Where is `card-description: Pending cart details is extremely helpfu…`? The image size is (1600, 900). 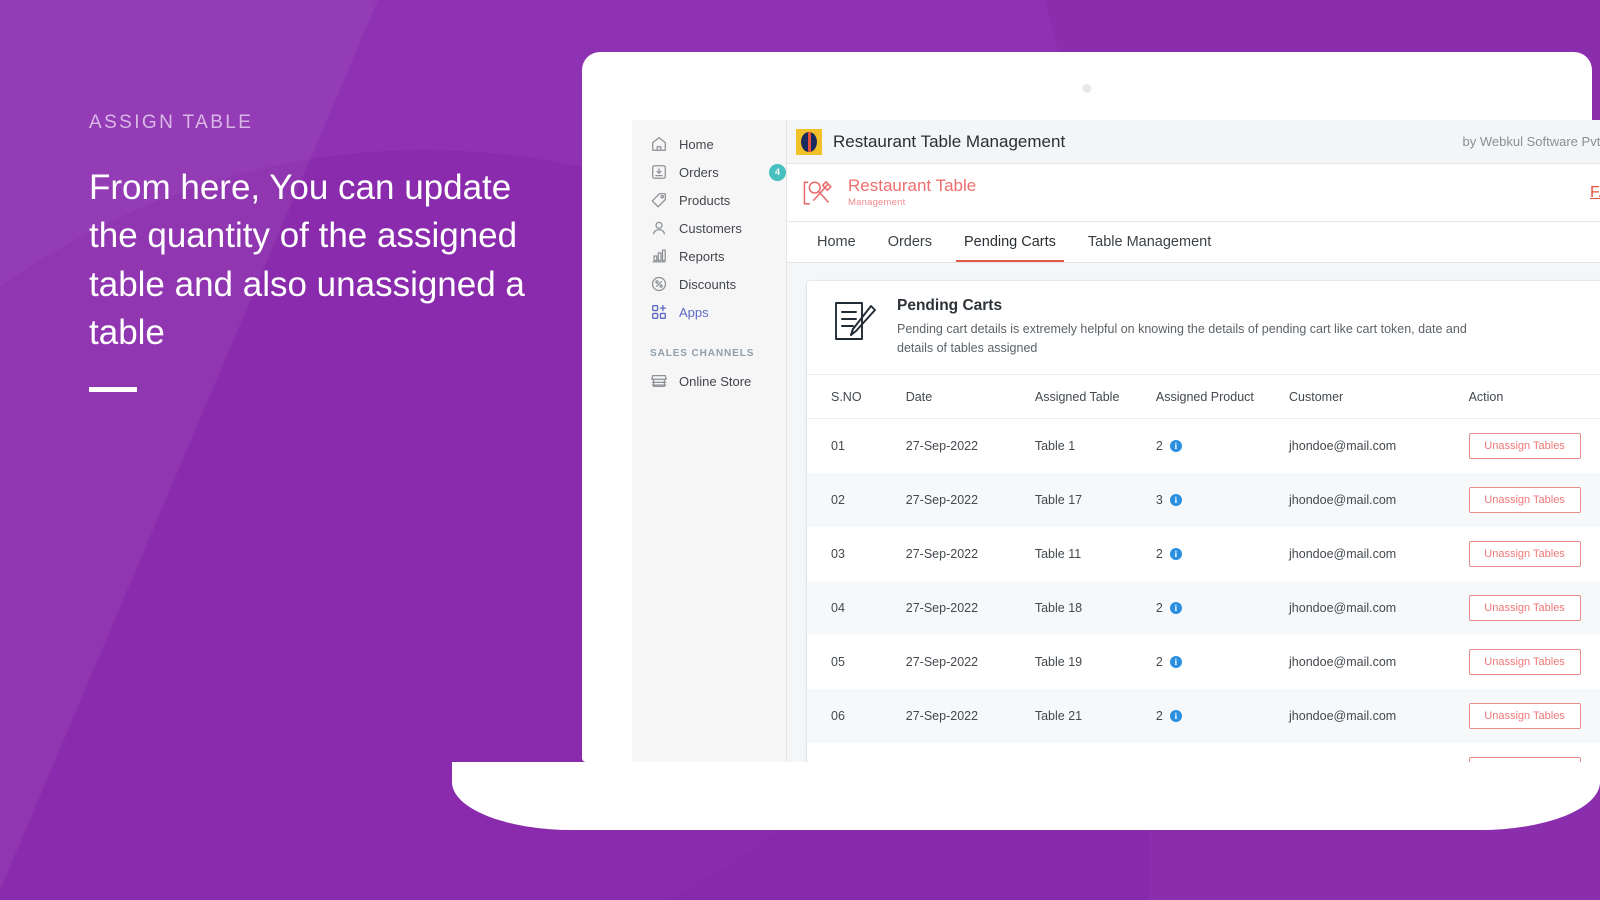 card-description: Pending cart details is extremely helpfu… is located at coordinates (1182, 338).